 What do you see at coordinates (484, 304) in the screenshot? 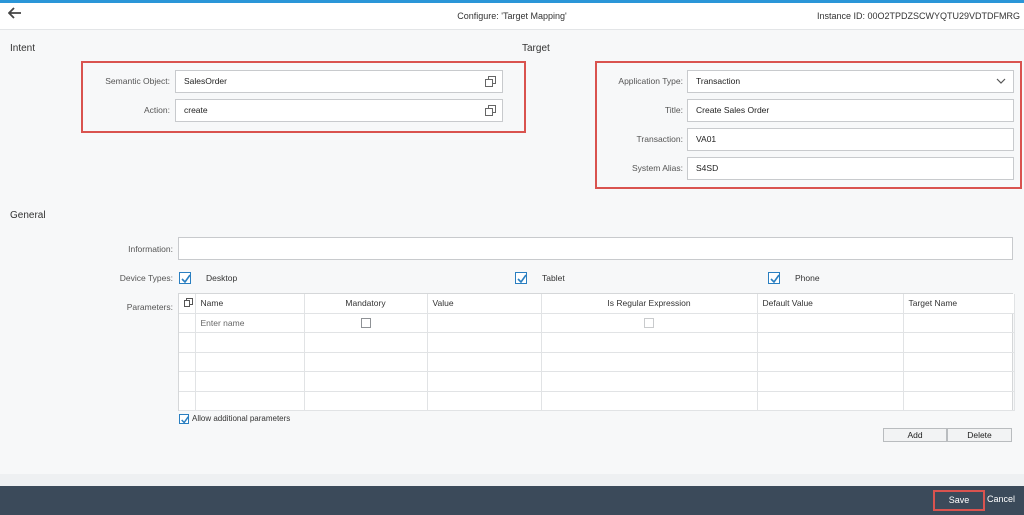
I see `column-header-value: Value` at bounding box center [484, 304].